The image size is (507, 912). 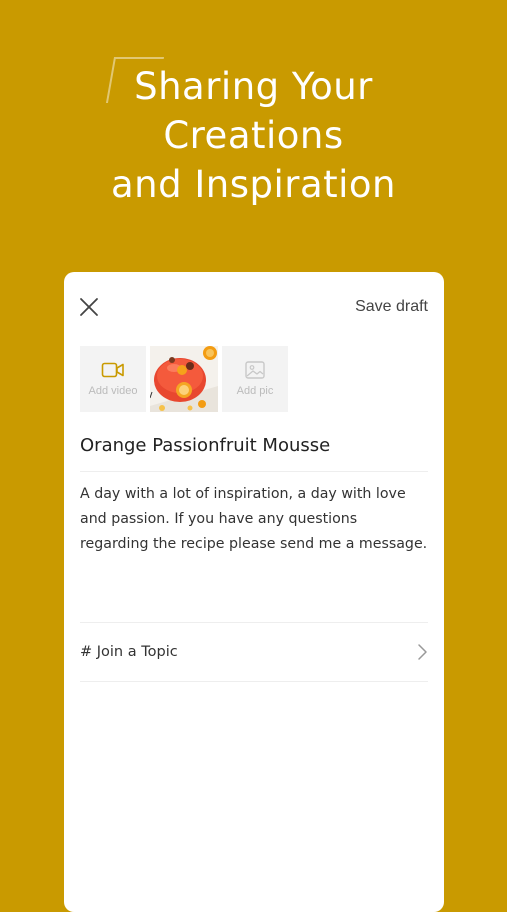 I want to click on chevron-right-icon, so click(x=422, y=652).